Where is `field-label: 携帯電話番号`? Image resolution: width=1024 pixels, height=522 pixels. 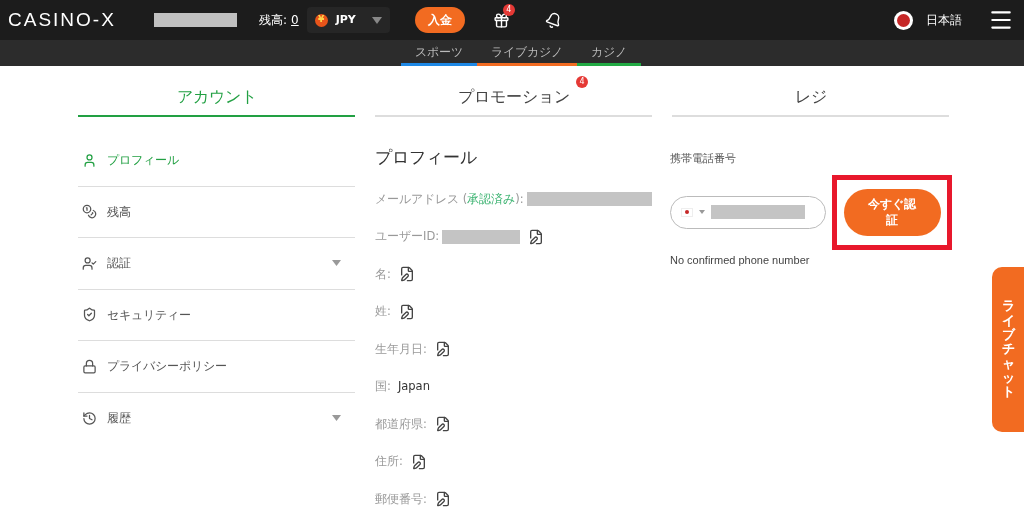 field-label: 携帯電話番号 is located at coordinates (703, 159).